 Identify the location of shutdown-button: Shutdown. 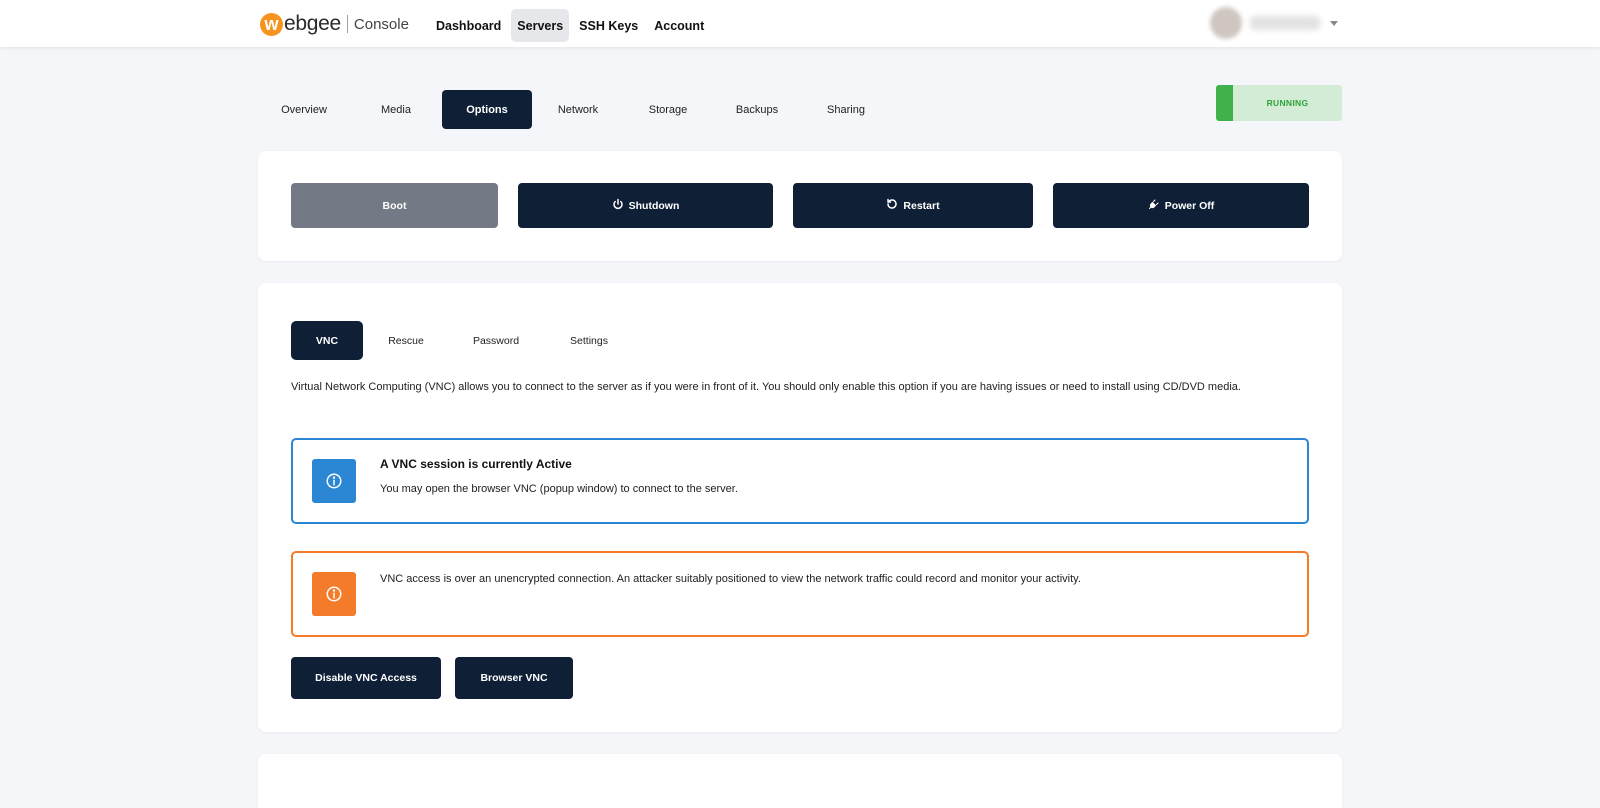
(645, 205).